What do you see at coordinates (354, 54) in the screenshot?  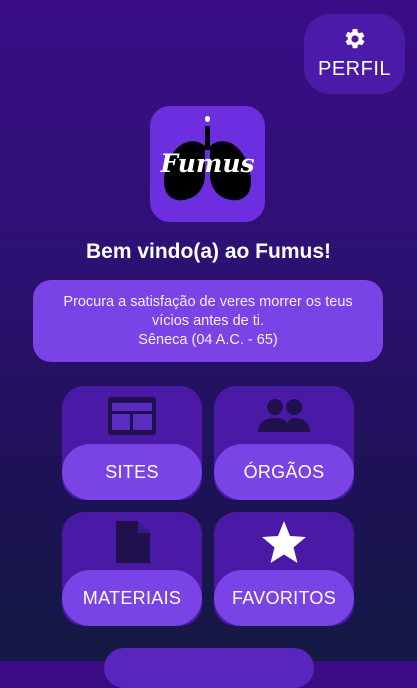 I see `profile-button: PERFIL` at bounding box center [354, 54].